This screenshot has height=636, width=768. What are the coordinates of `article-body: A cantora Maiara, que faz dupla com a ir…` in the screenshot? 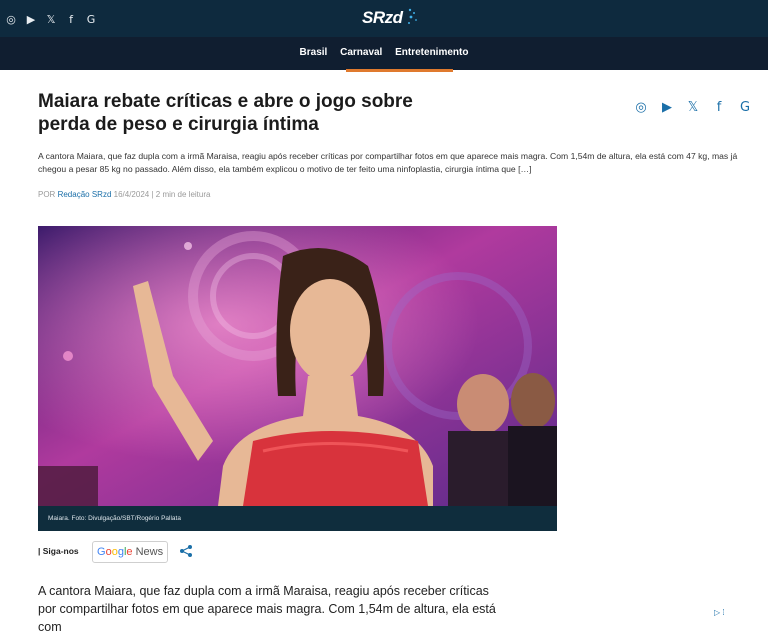 It's located at (267, 609).